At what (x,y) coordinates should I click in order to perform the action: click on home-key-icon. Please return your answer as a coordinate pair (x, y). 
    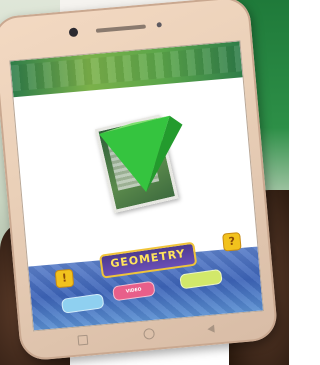
    Looking at the image, I should click on (149, 333).